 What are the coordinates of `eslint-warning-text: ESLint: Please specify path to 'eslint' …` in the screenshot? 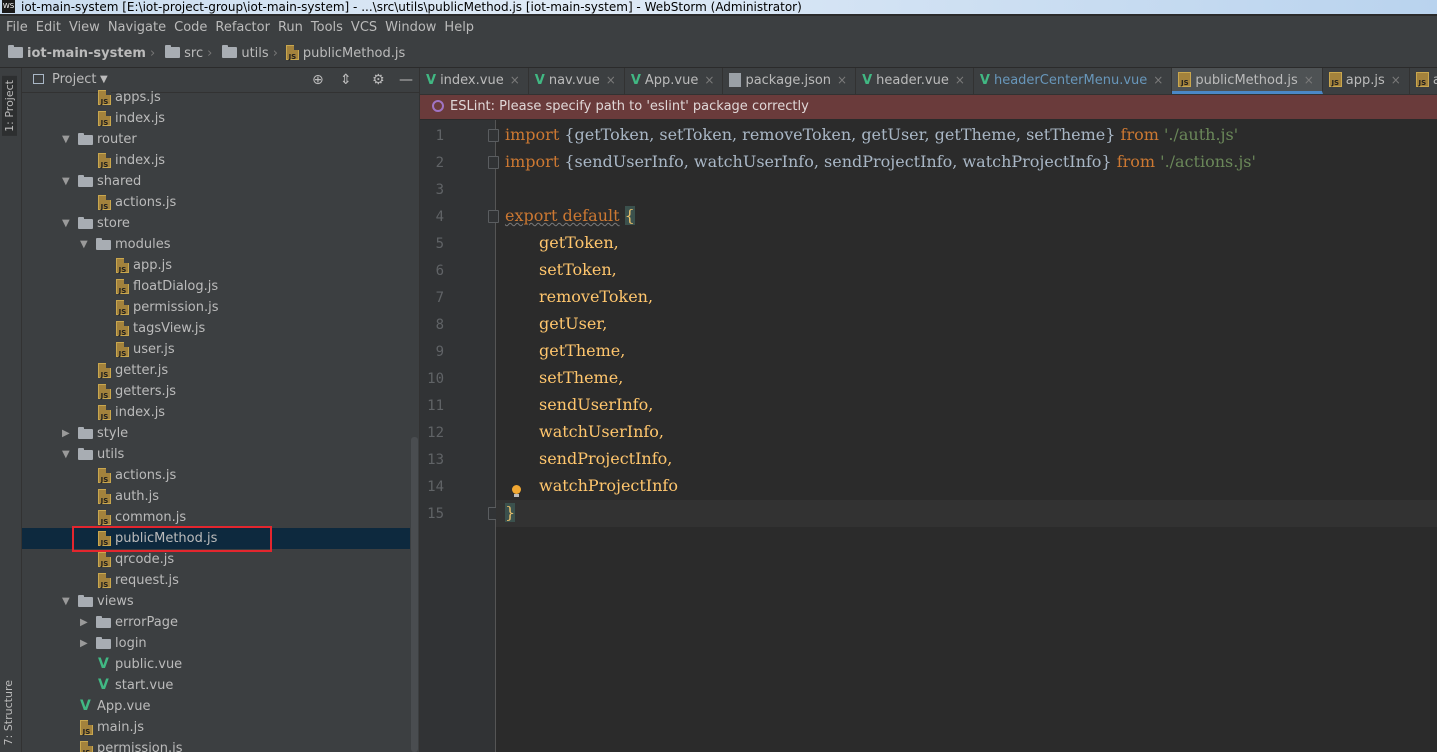 It's located at (629, 106).